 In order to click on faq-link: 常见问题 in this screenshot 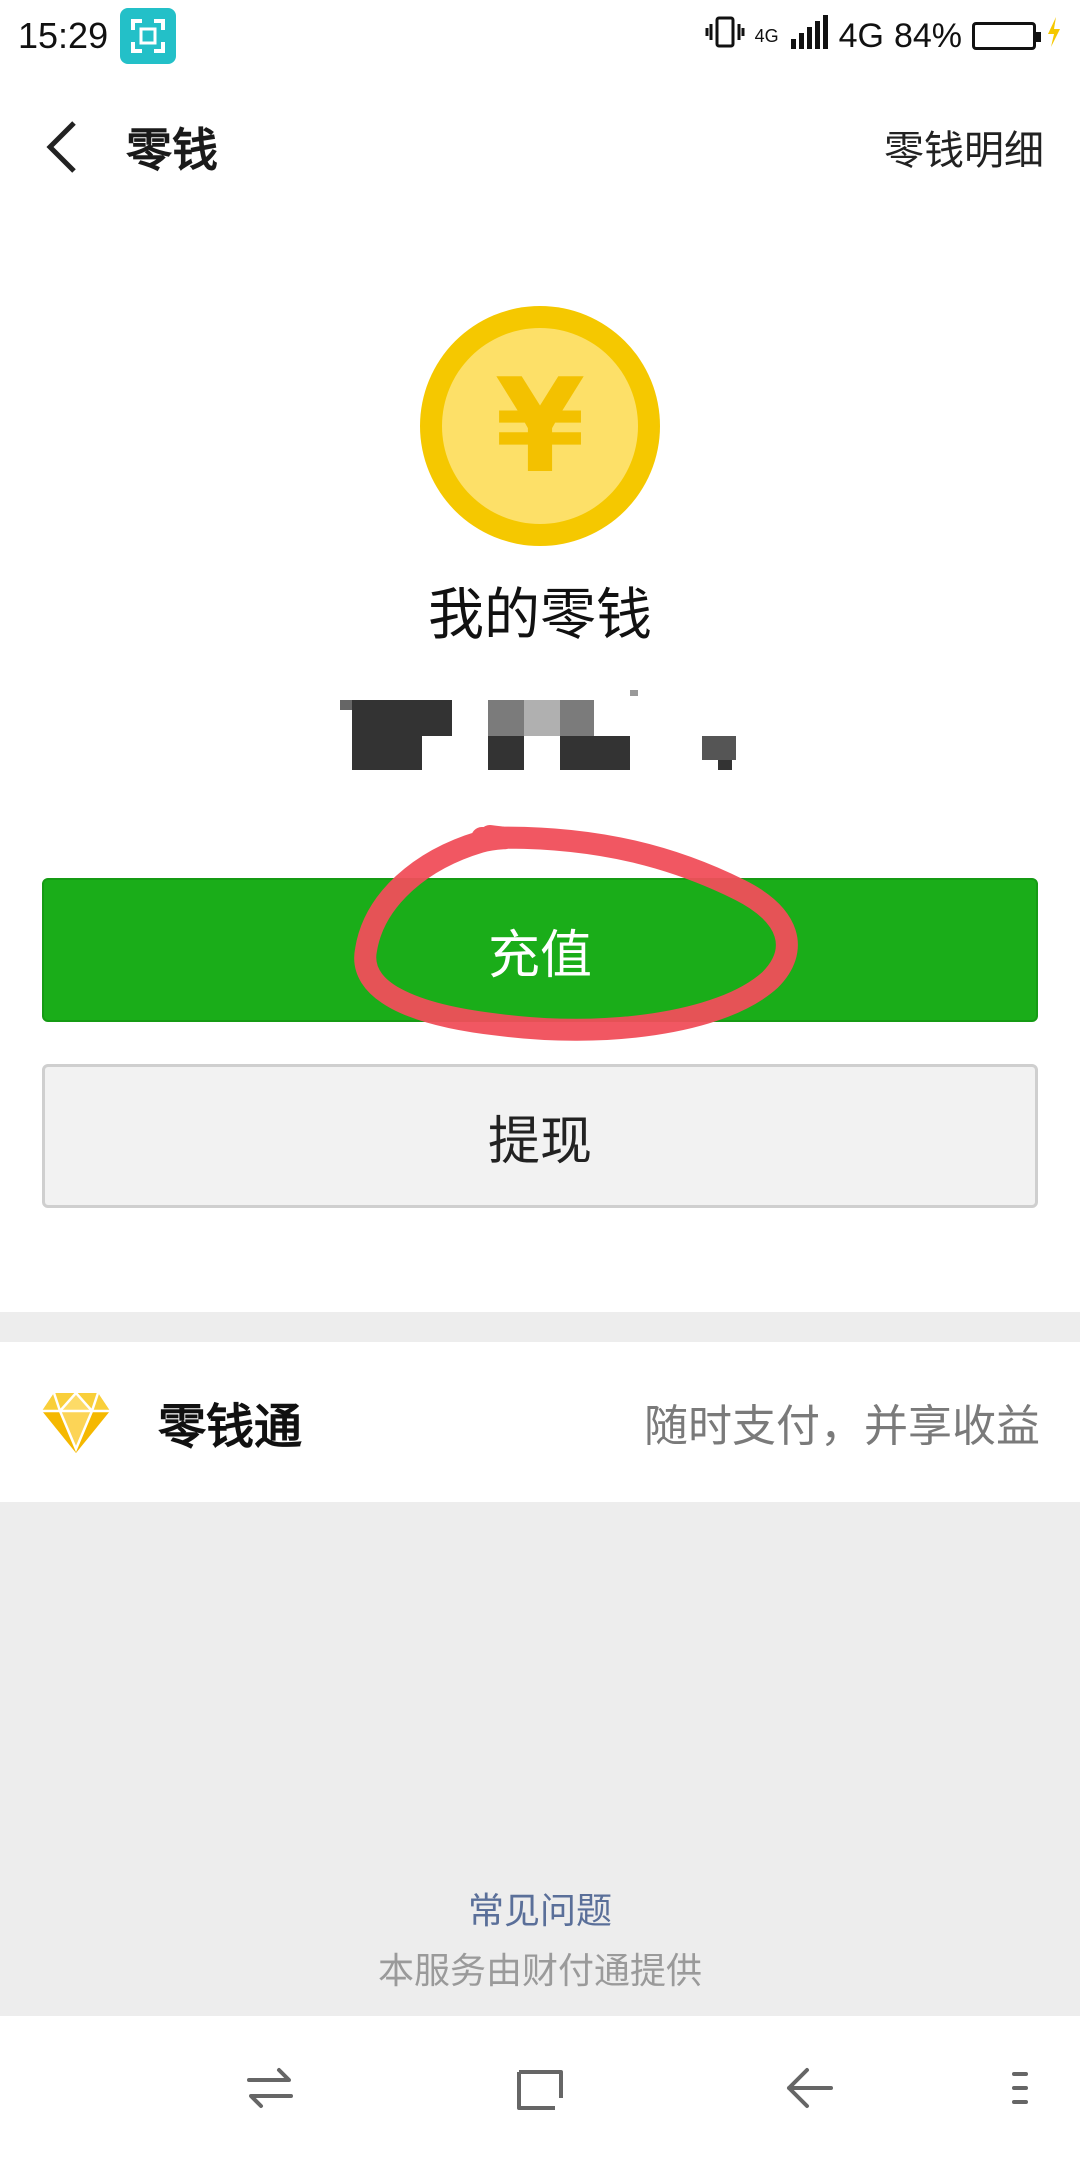, I will do `click(540, 1908)`.